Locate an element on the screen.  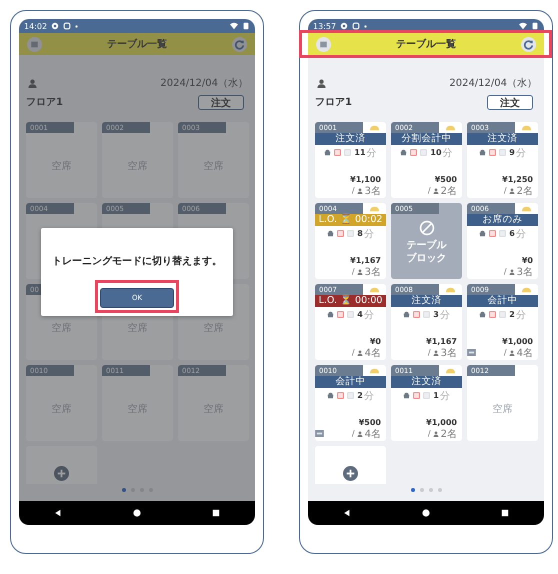
elapsed-minutes: 9 is located at coordinates (512, 152).